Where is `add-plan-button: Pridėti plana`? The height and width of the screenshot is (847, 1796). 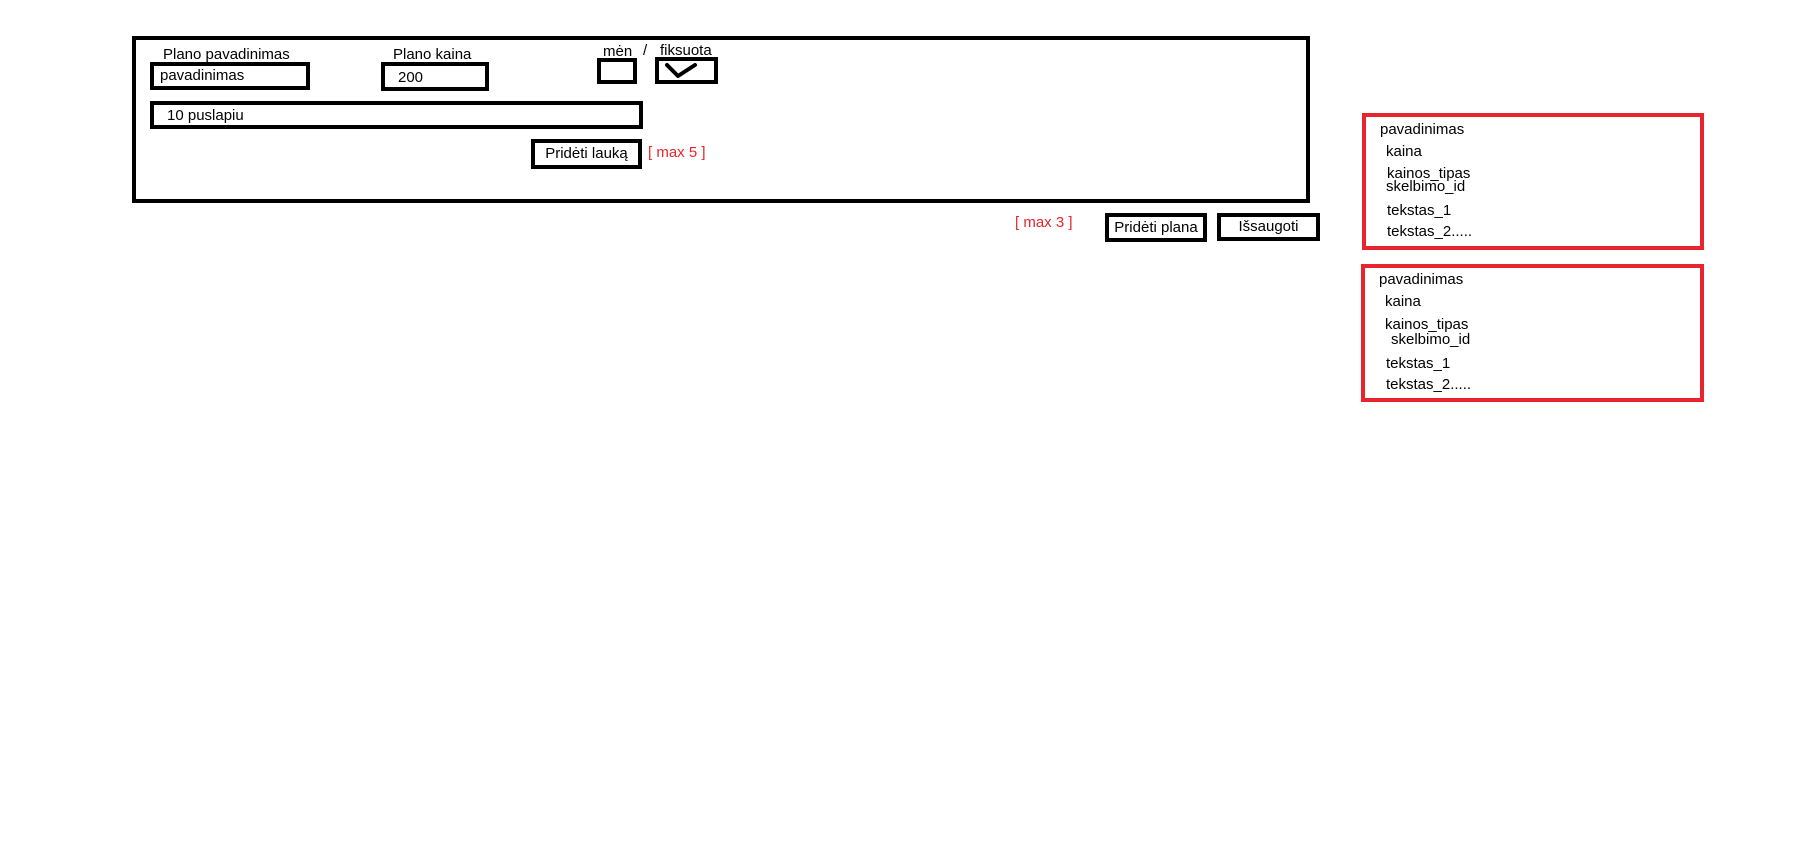
add-plan-button: Pridėti plana is located at coordinates (1156, 227).